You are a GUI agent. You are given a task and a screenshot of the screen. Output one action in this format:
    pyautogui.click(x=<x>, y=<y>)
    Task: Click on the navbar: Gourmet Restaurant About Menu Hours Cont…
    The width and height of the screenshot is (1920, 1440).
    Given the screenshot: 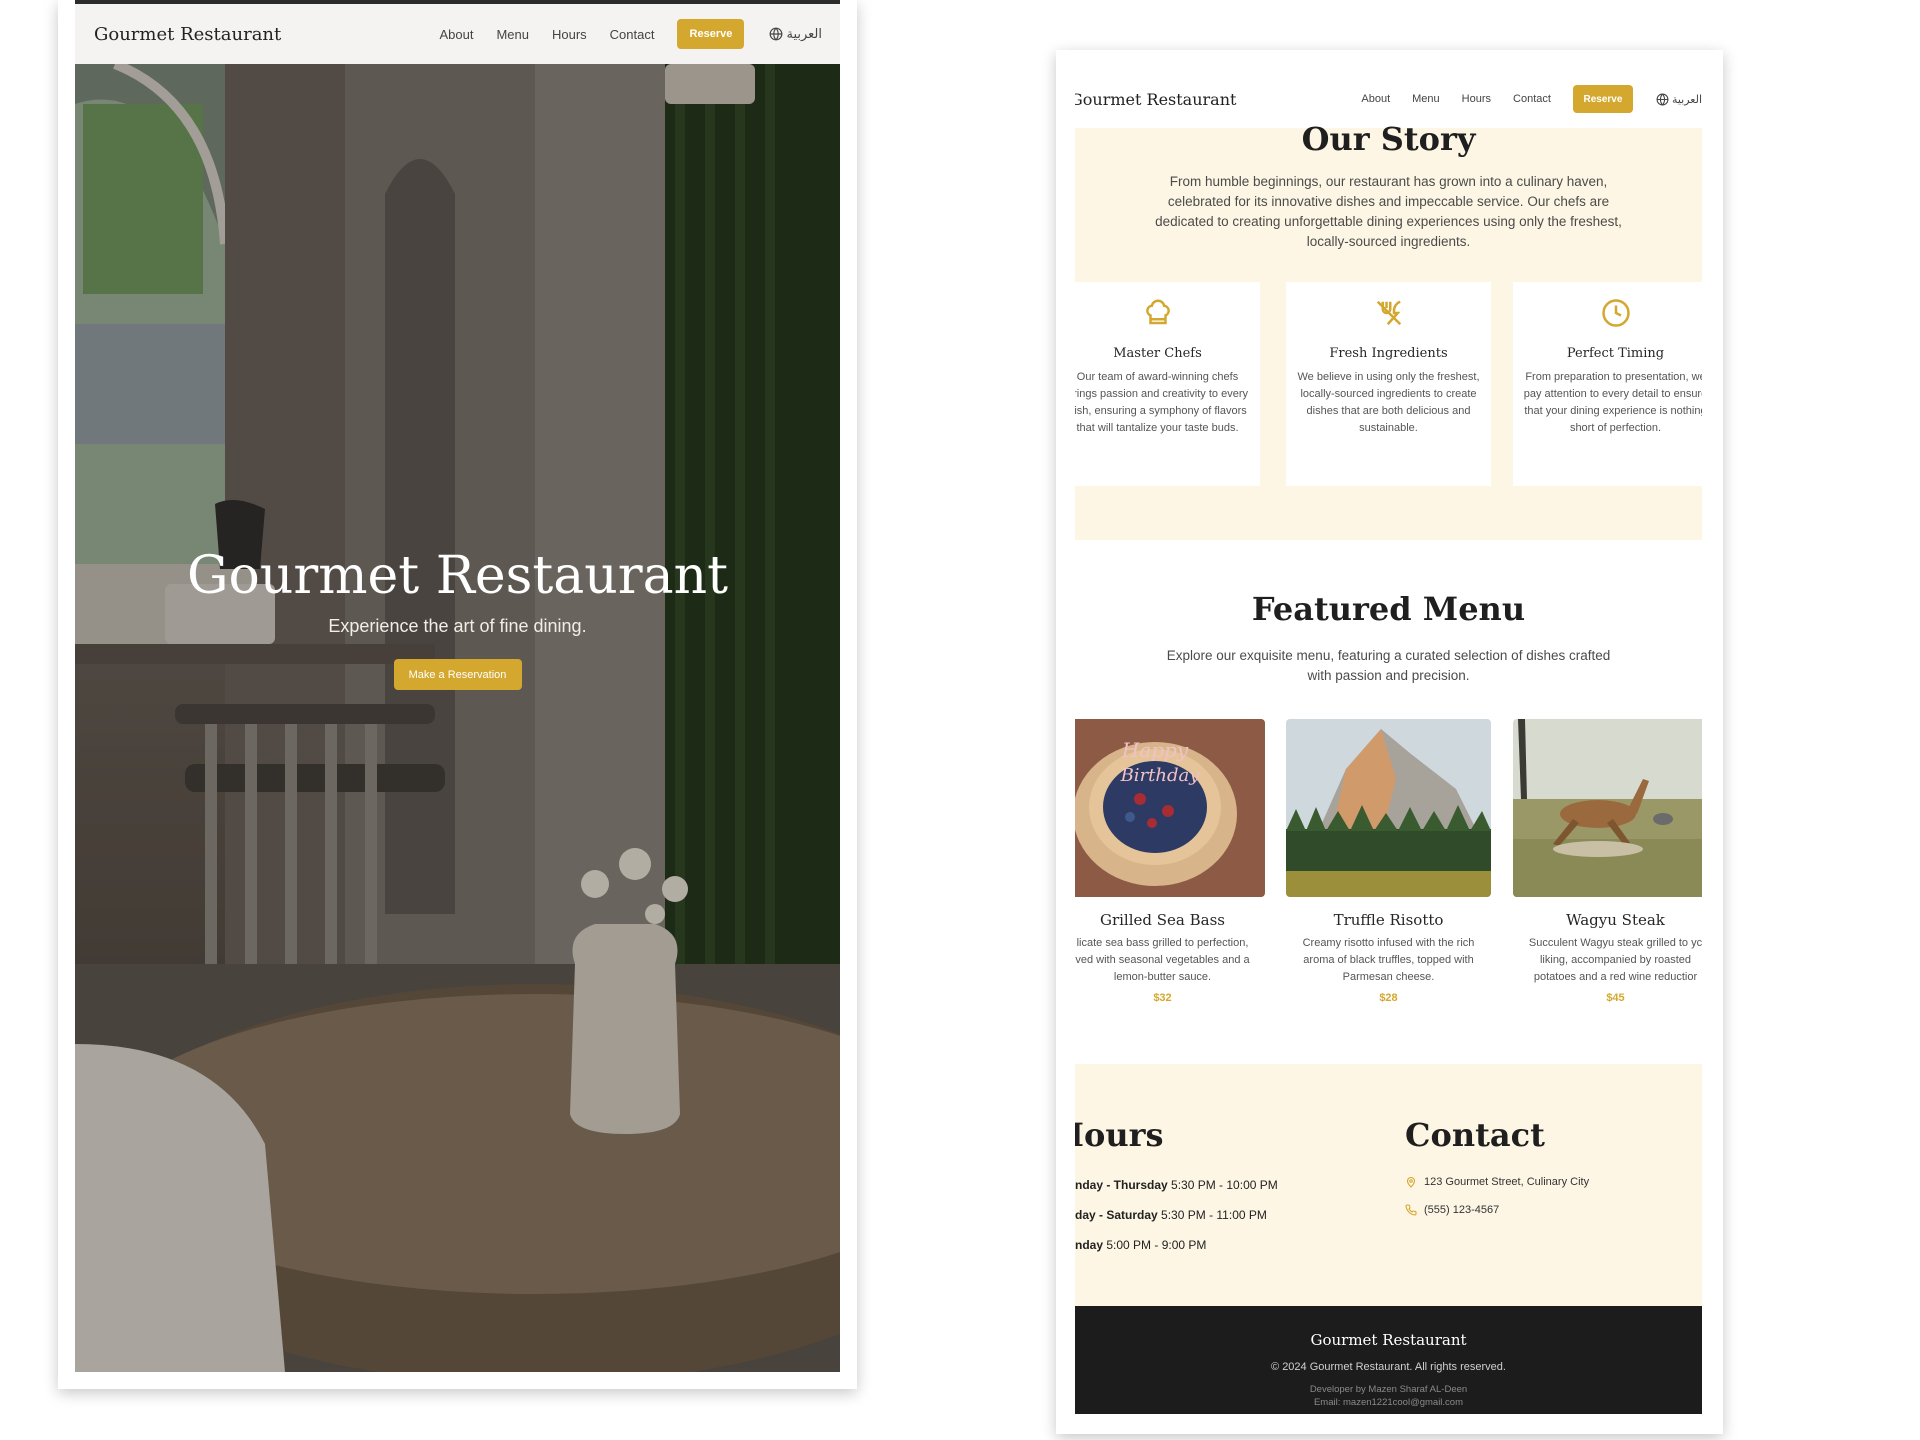 What is the action you would take?
    pyautogui.click(x=457, y=34)
    